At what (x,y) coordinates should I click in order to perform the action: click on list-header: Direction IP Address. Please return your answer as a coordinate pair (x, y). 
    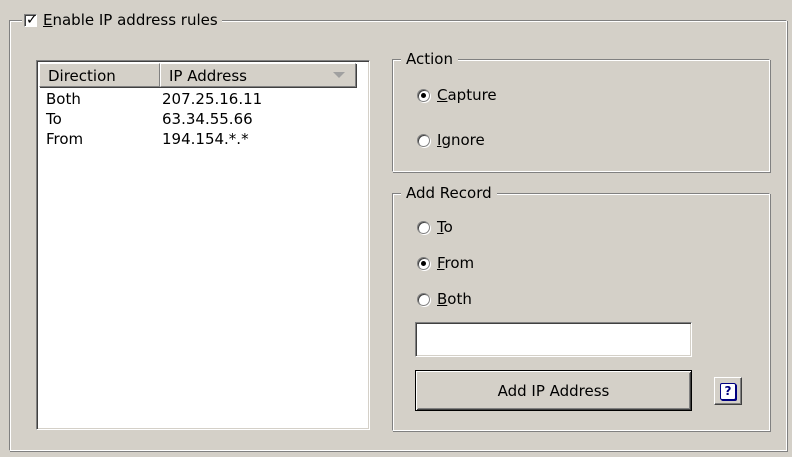
    Looking at the image, I should click on (197, 75).